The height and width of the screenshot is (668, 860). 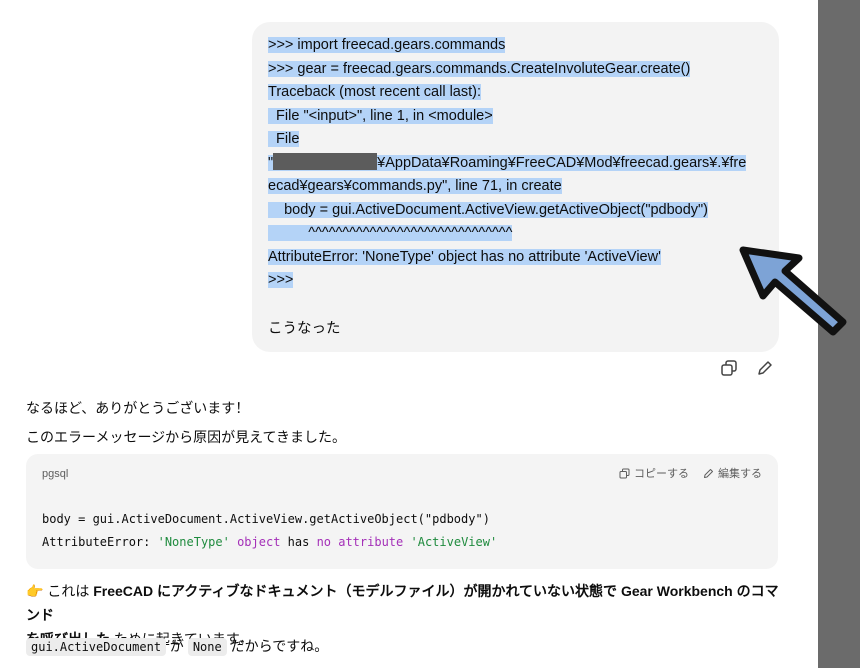 I want to click on code-line: File "<input>", line 1, in <module>, so click(x=380, y=115).